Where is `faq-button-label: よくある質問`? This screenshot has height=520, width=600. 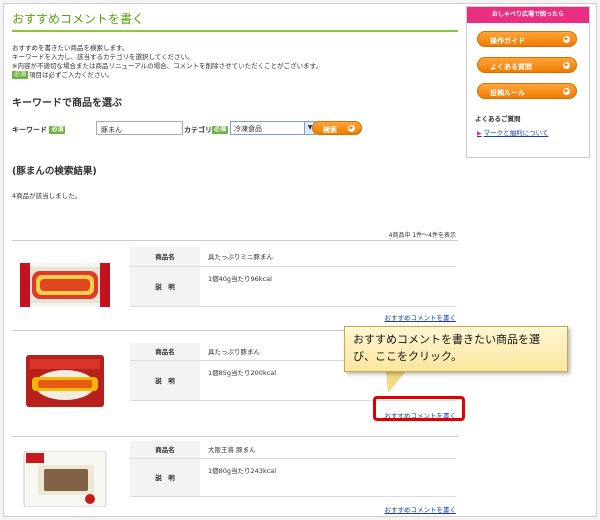 faq-button-label: よくある質問 is located at coordinates (511, 67).